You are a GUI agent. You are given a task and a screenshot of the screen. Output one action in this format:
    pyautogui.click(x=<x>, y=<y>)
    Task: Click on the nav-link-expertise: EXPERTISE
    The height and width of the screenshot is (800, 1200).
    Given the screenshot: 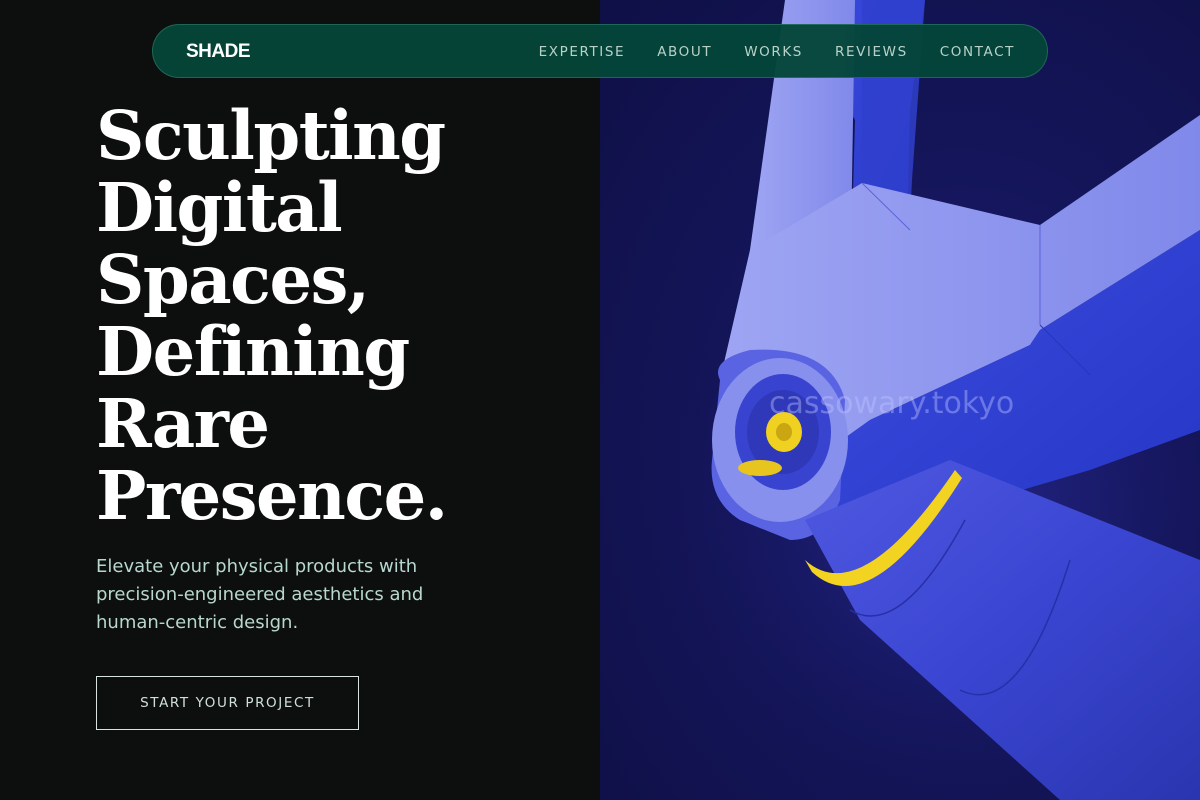 What is the action you would take?
    pyautogui.click(x=582, y=52)
    